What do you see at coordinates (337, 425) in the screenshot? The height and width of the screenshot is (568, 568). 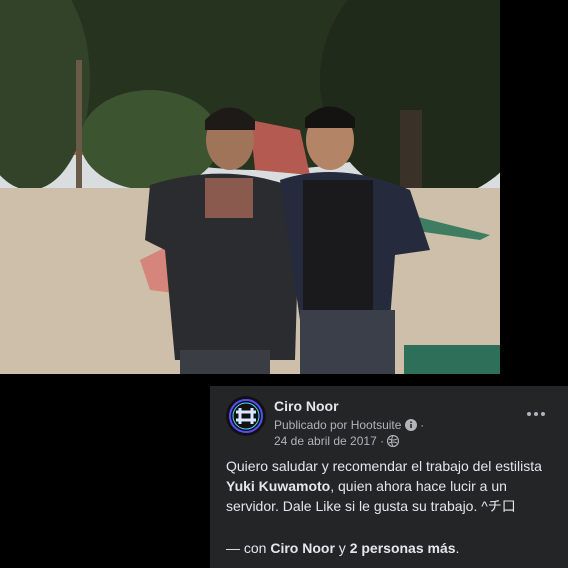 I see `published-by-text: Publicado por Hootsuite` at bounding box center [337, 425].